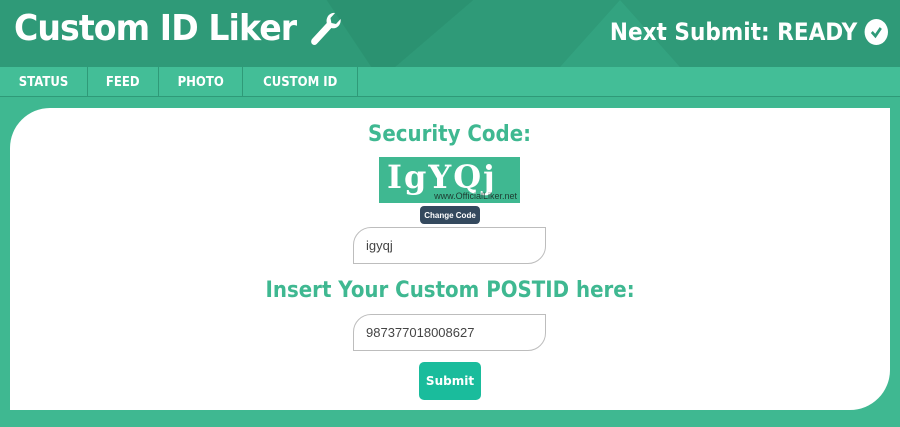  I want to click on captcha-image: IgYQj www.OfficialLiker.net, so click(449, 180).